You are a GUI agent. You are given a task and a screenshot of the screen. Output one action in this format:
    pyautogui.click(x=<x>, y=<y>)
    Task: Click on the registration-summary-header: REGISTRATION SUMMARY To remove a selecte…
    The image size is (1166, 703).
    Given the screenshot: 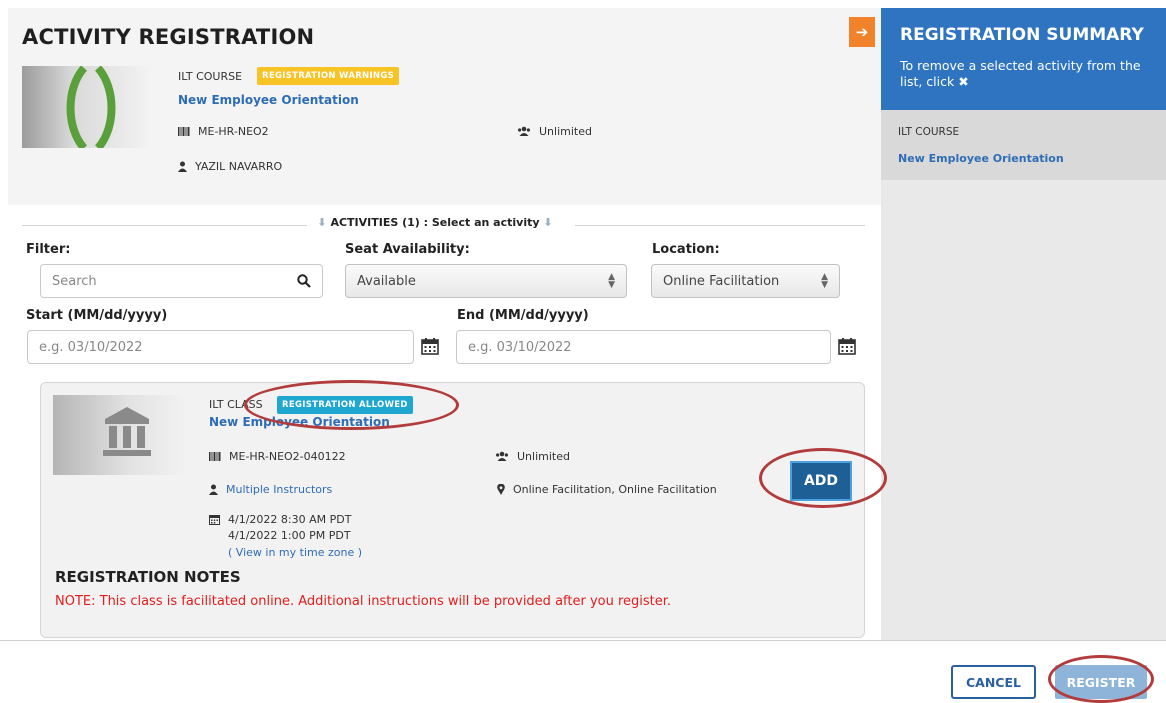 What is the action you would take?
    pyautogui.click(x=1023, y=59)
    